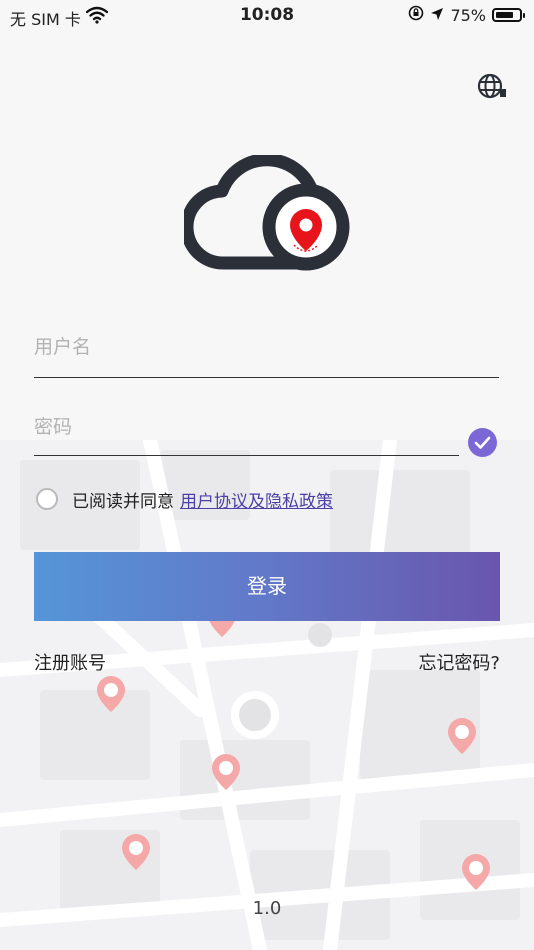 This screenshot has height=950, width=534. I want to click on status-right-group: 75%, so click(466, 15).